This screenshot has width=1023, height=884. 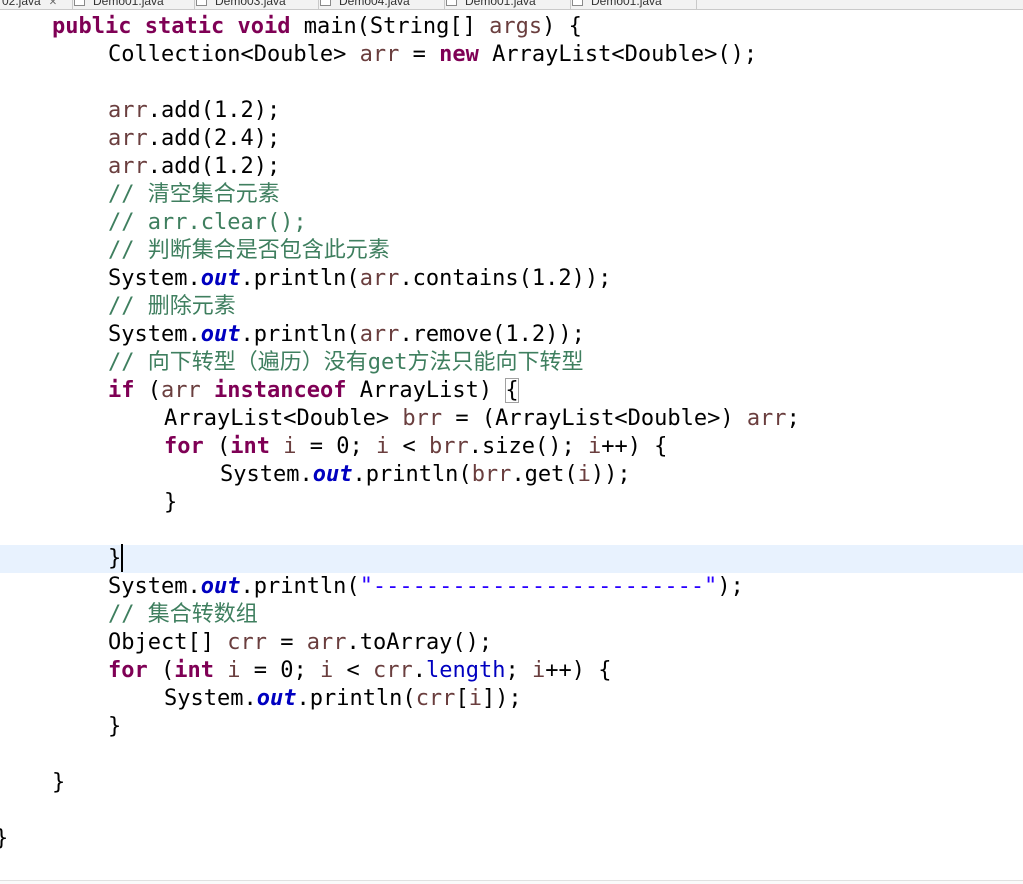 I want to click on code-line: System.out.println(brr.get(i));, so click(x=425, y=474).